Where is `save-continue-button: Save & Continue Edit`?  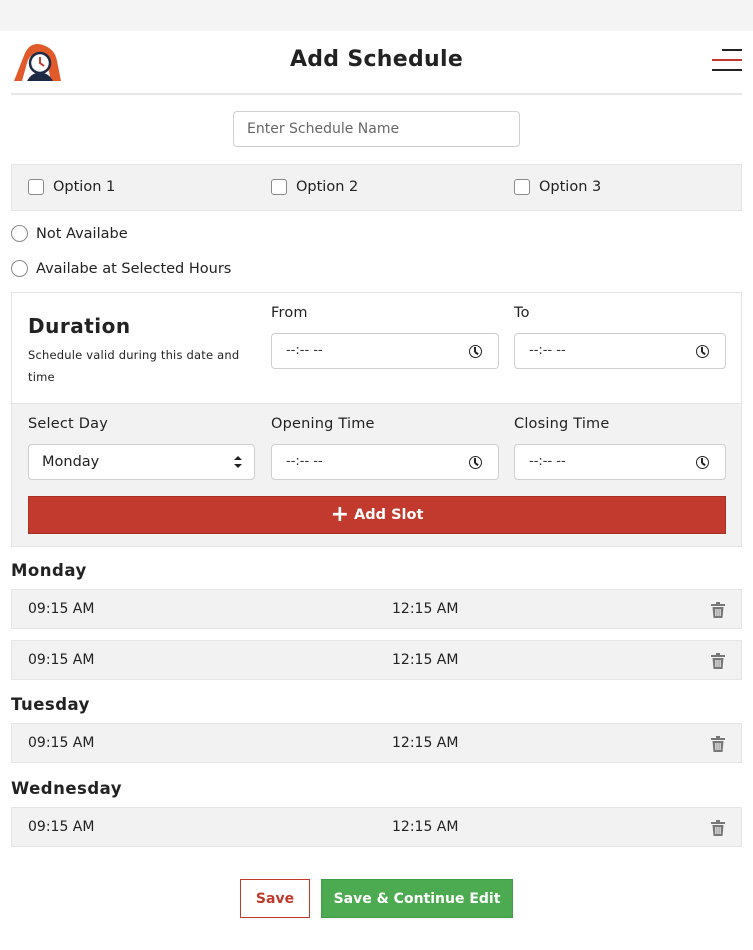 save-continue-button: Save & Continue Edit is located at coordinates (417, 898).